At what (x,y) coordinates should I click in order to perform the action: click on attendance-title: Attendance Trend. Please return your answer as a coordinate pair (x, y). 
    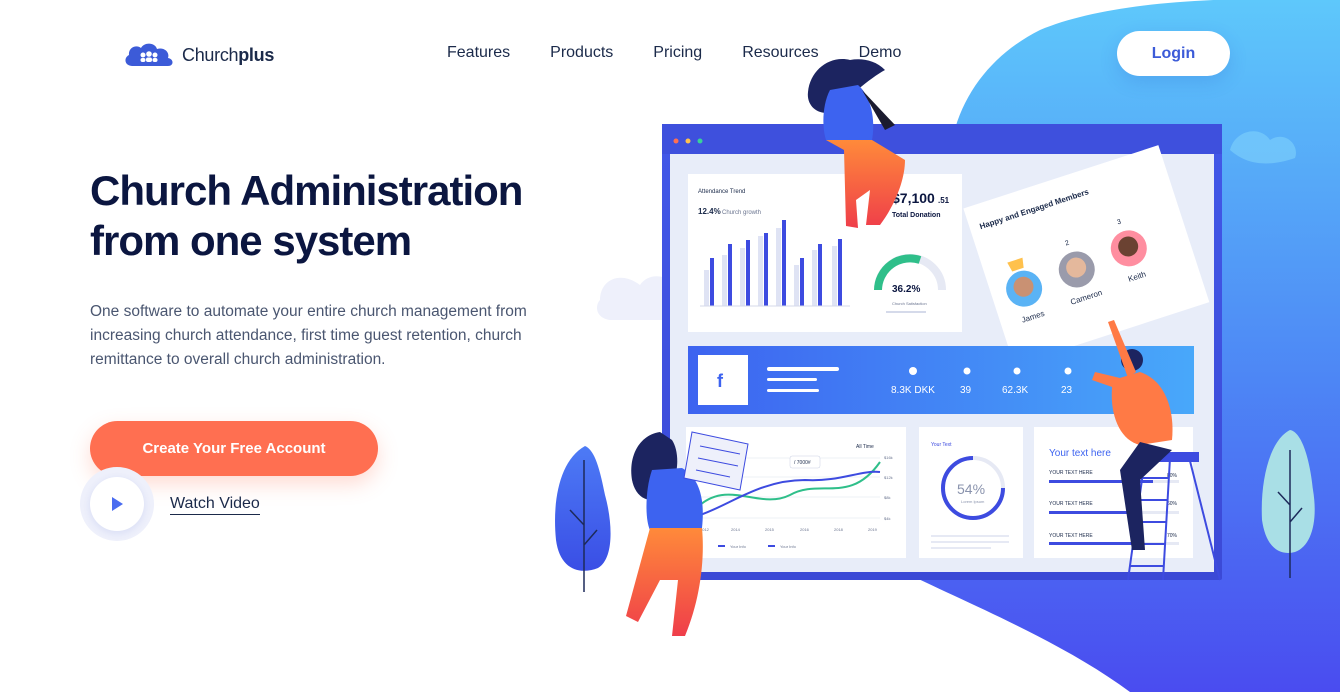
    Looking at the image, I should click on (721, 192).